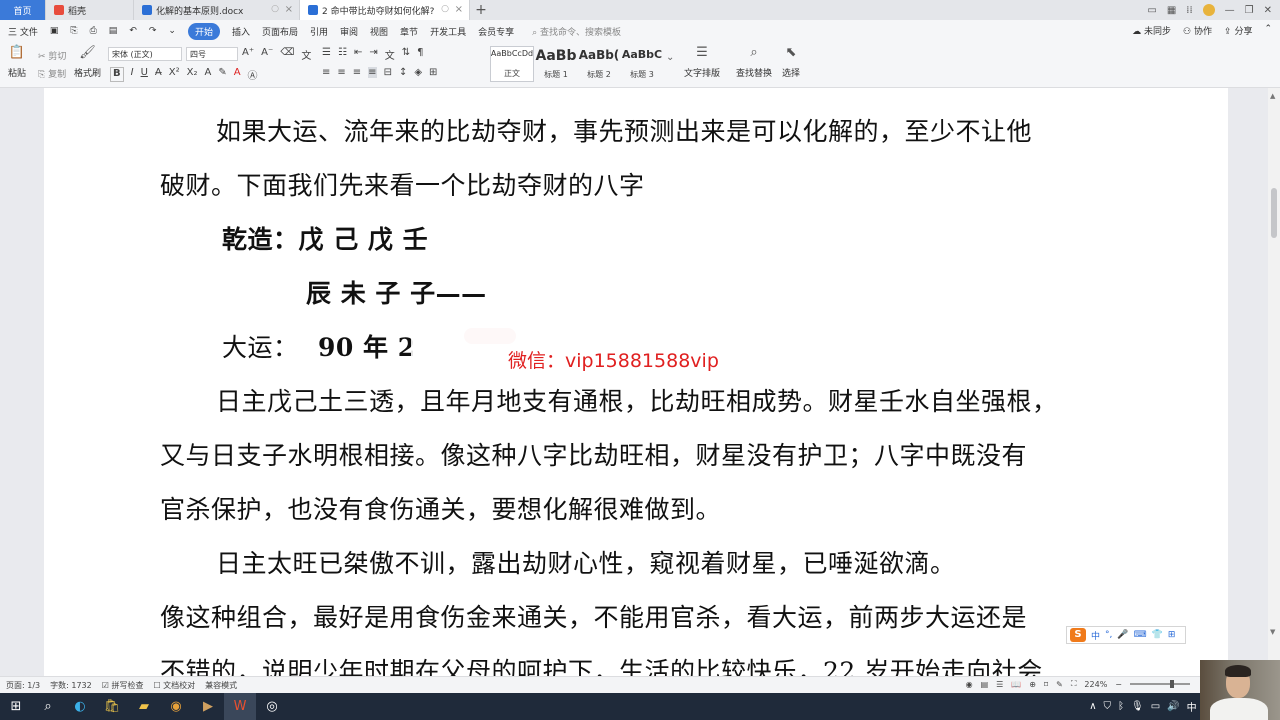  I want to click on sort-icon: ⇅, so click(406, 54).